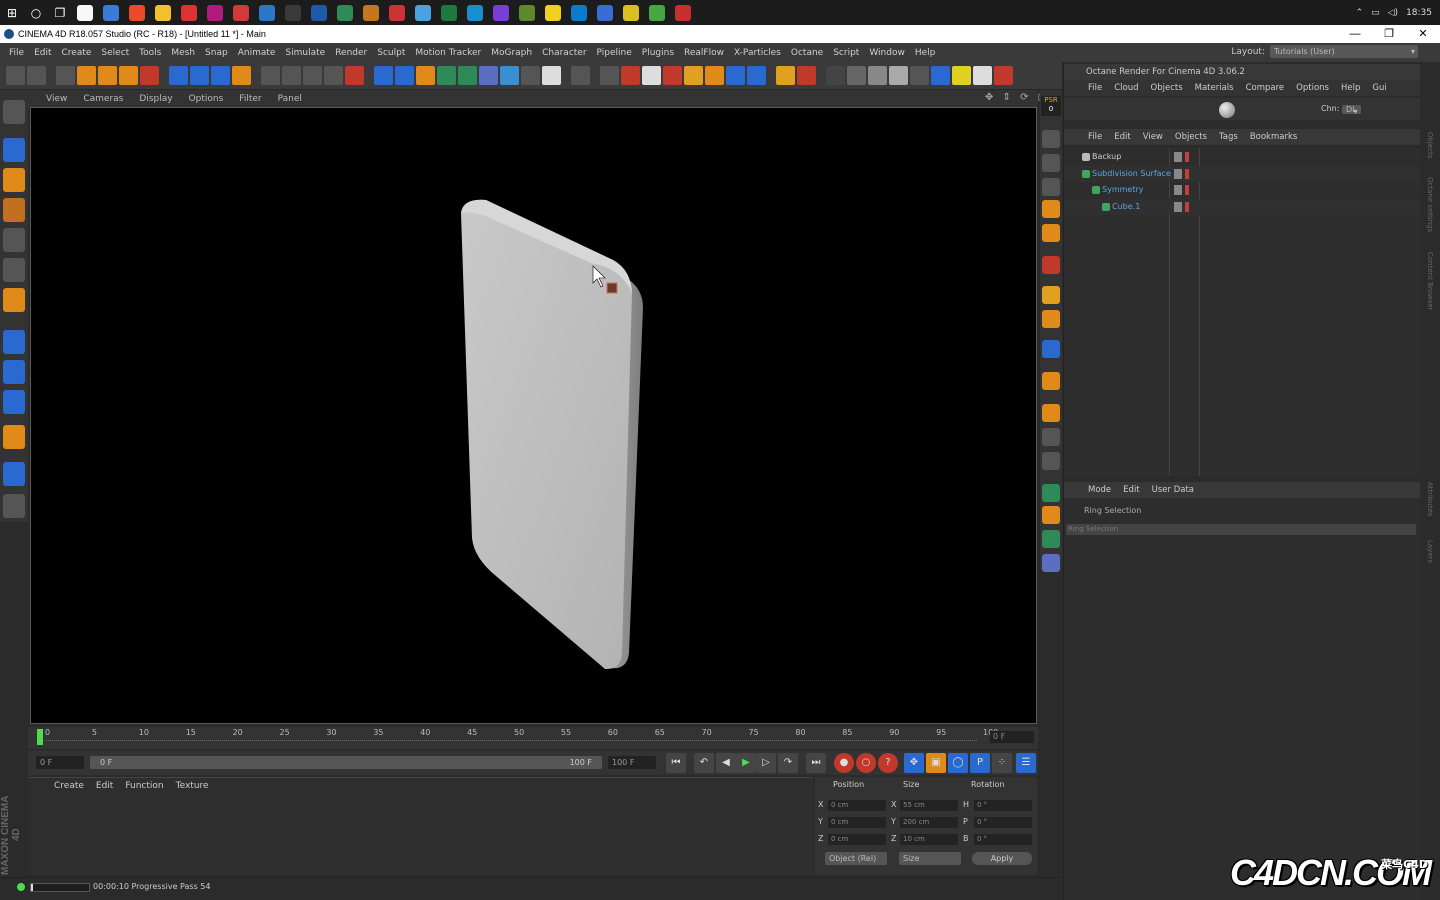 The height and width of the screenshot is (900, 1440). Describe the element at coordinates (676, 763) in the screenshot. I see `go-to-start-button: ⏮` at that location.